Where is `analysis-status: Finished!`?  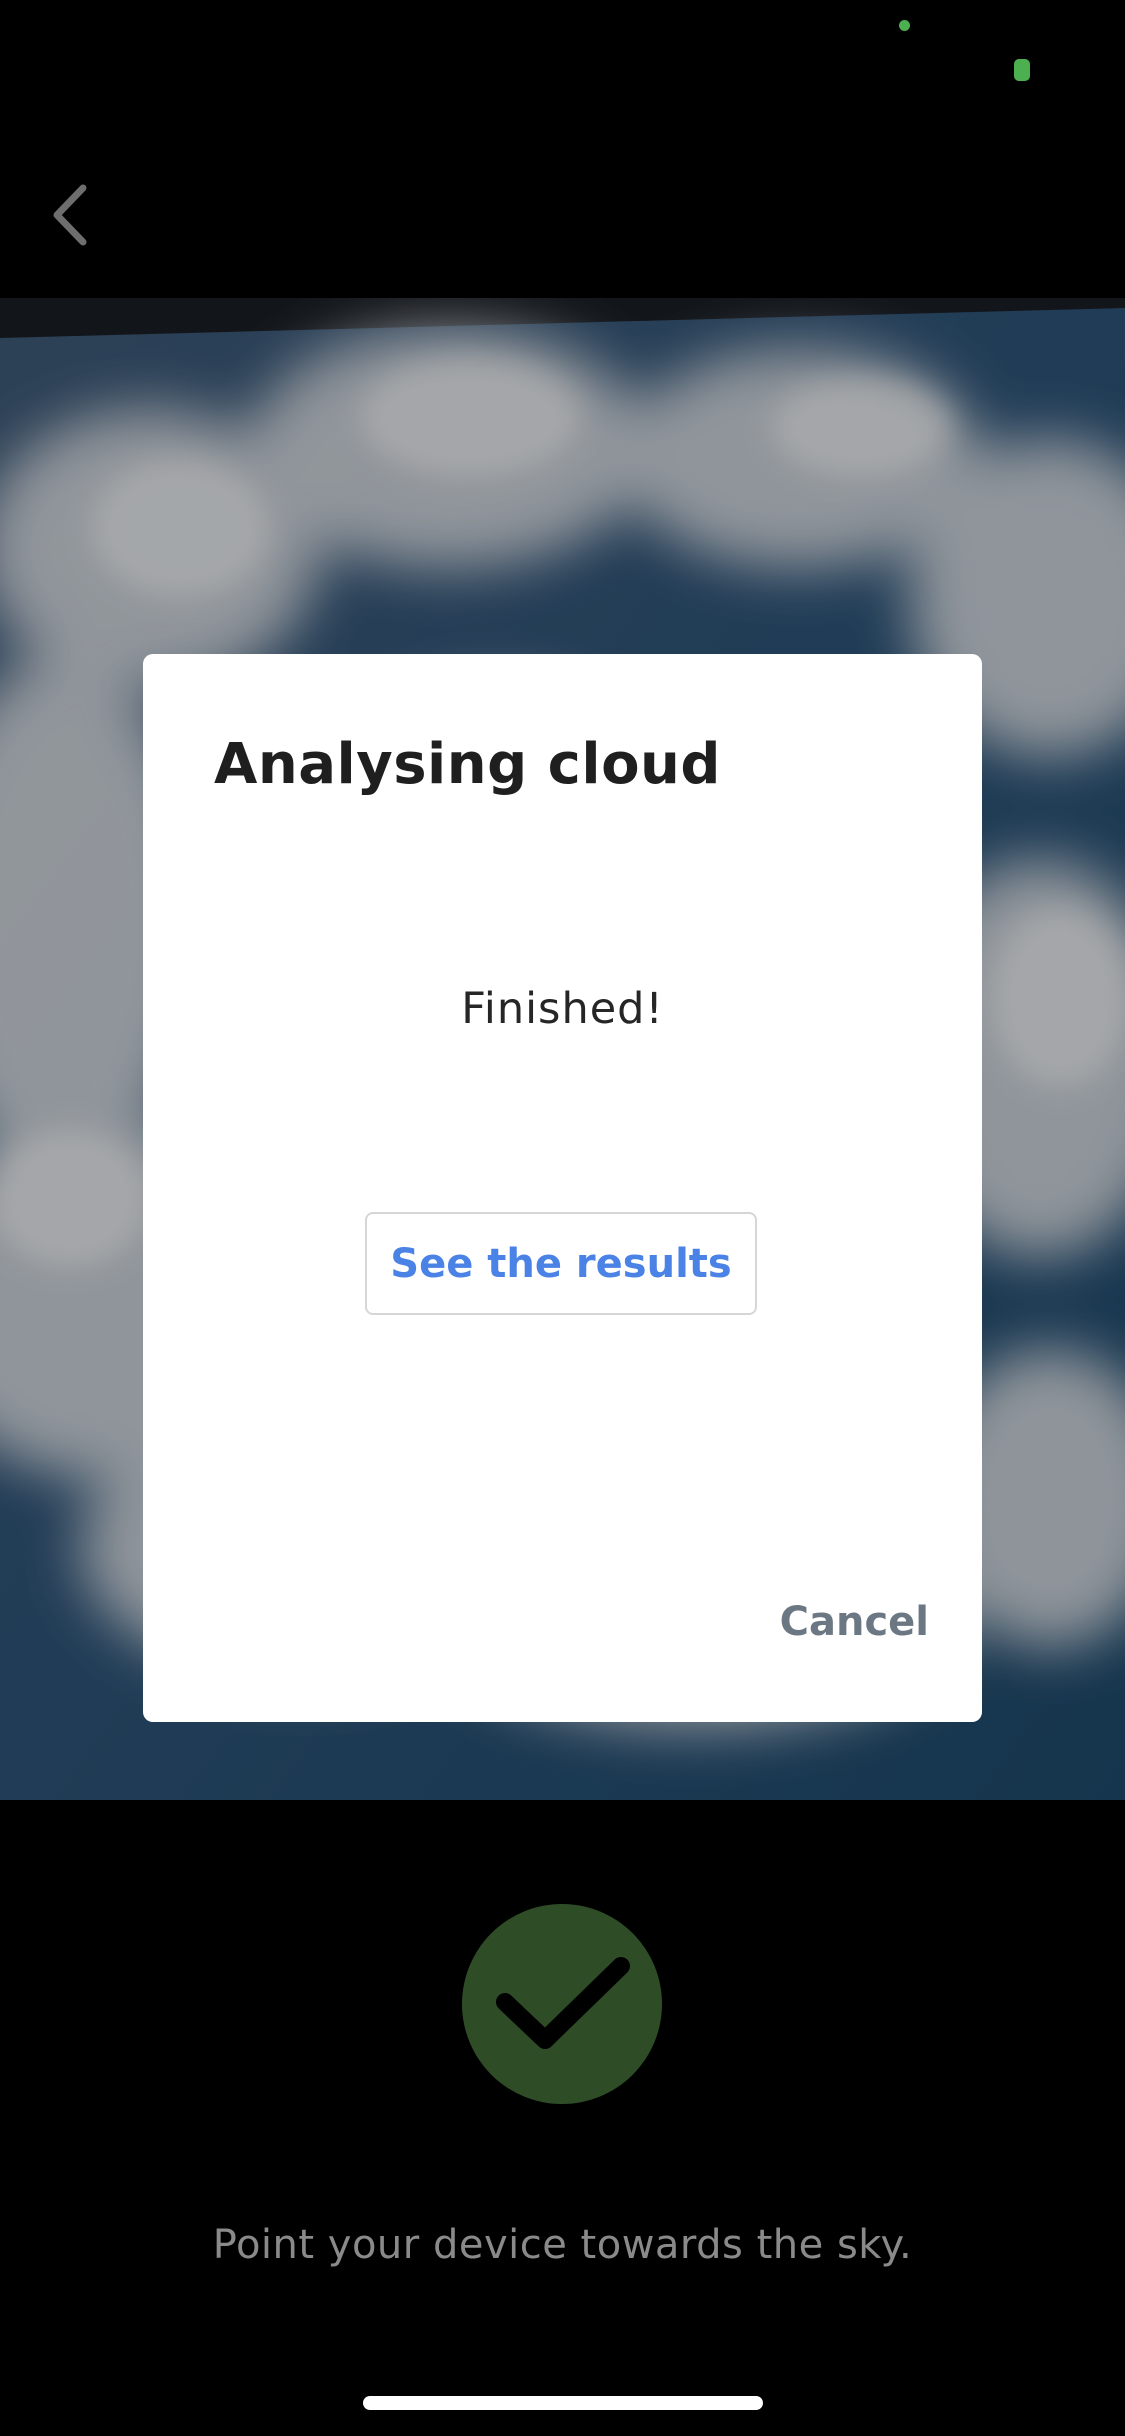
analysis-status: Finished! is located at coordinates (562, 1009).